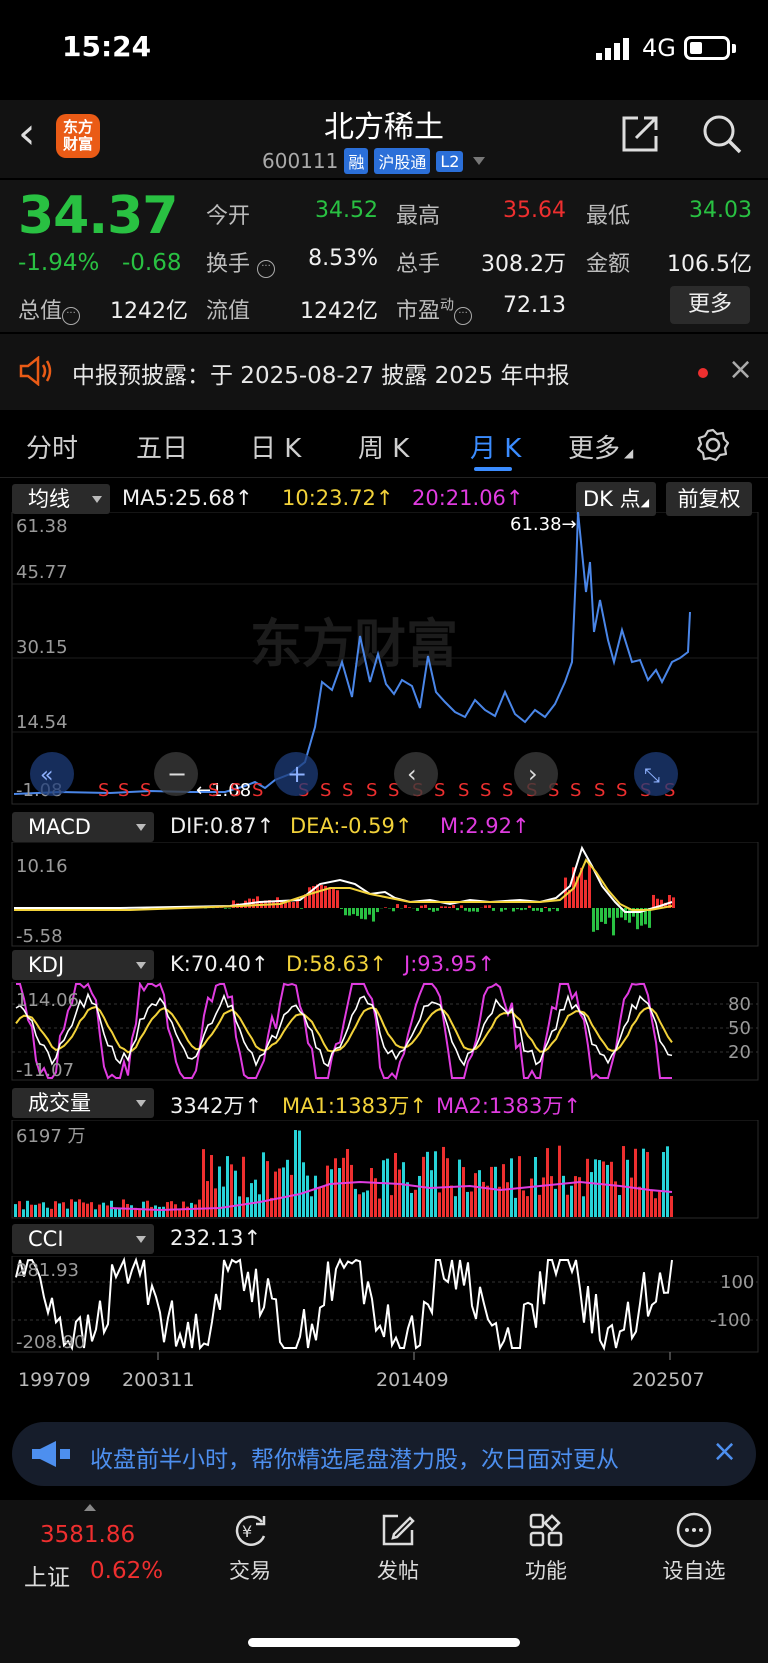 Image resolution: width=768 pixels, height=1663 pixels. Describe the element at coordinates (219, 964) in the screenshot. I see `kdj-k: K:70.40↑` at that location.